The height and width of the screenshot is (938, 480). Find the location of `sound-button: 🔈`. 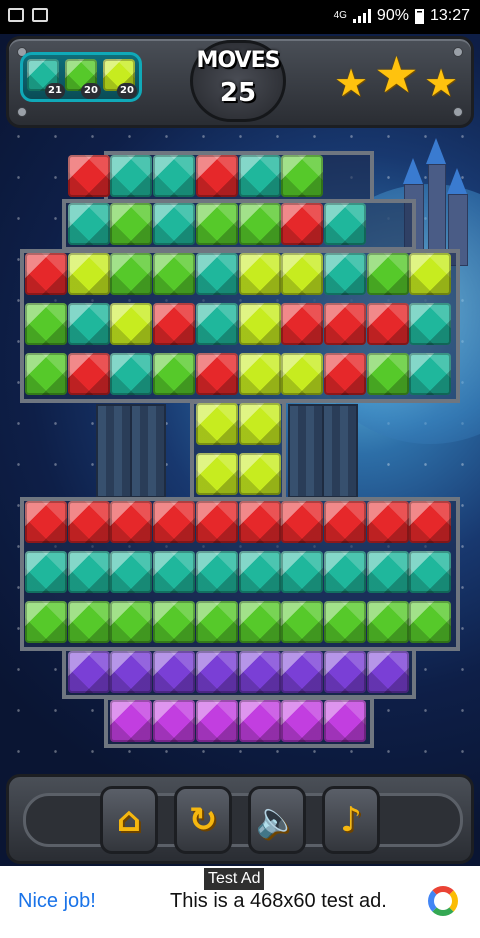

sound-button: 🔈 is located at coordinates (277, 820).